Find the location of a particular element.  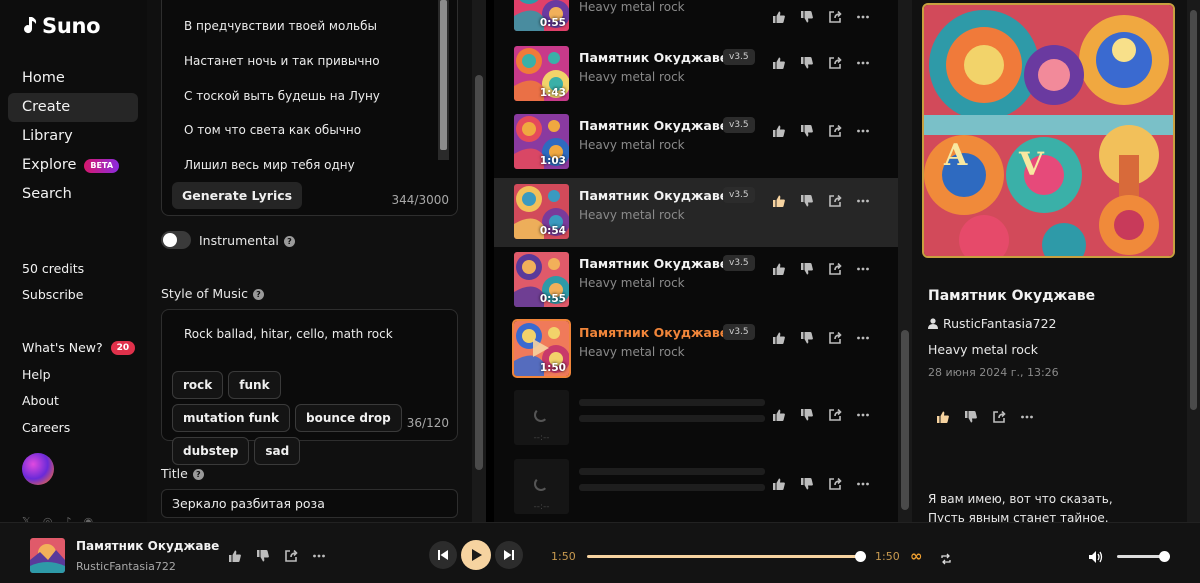

style-tag: dubstep is located at coordinates (211, 451).